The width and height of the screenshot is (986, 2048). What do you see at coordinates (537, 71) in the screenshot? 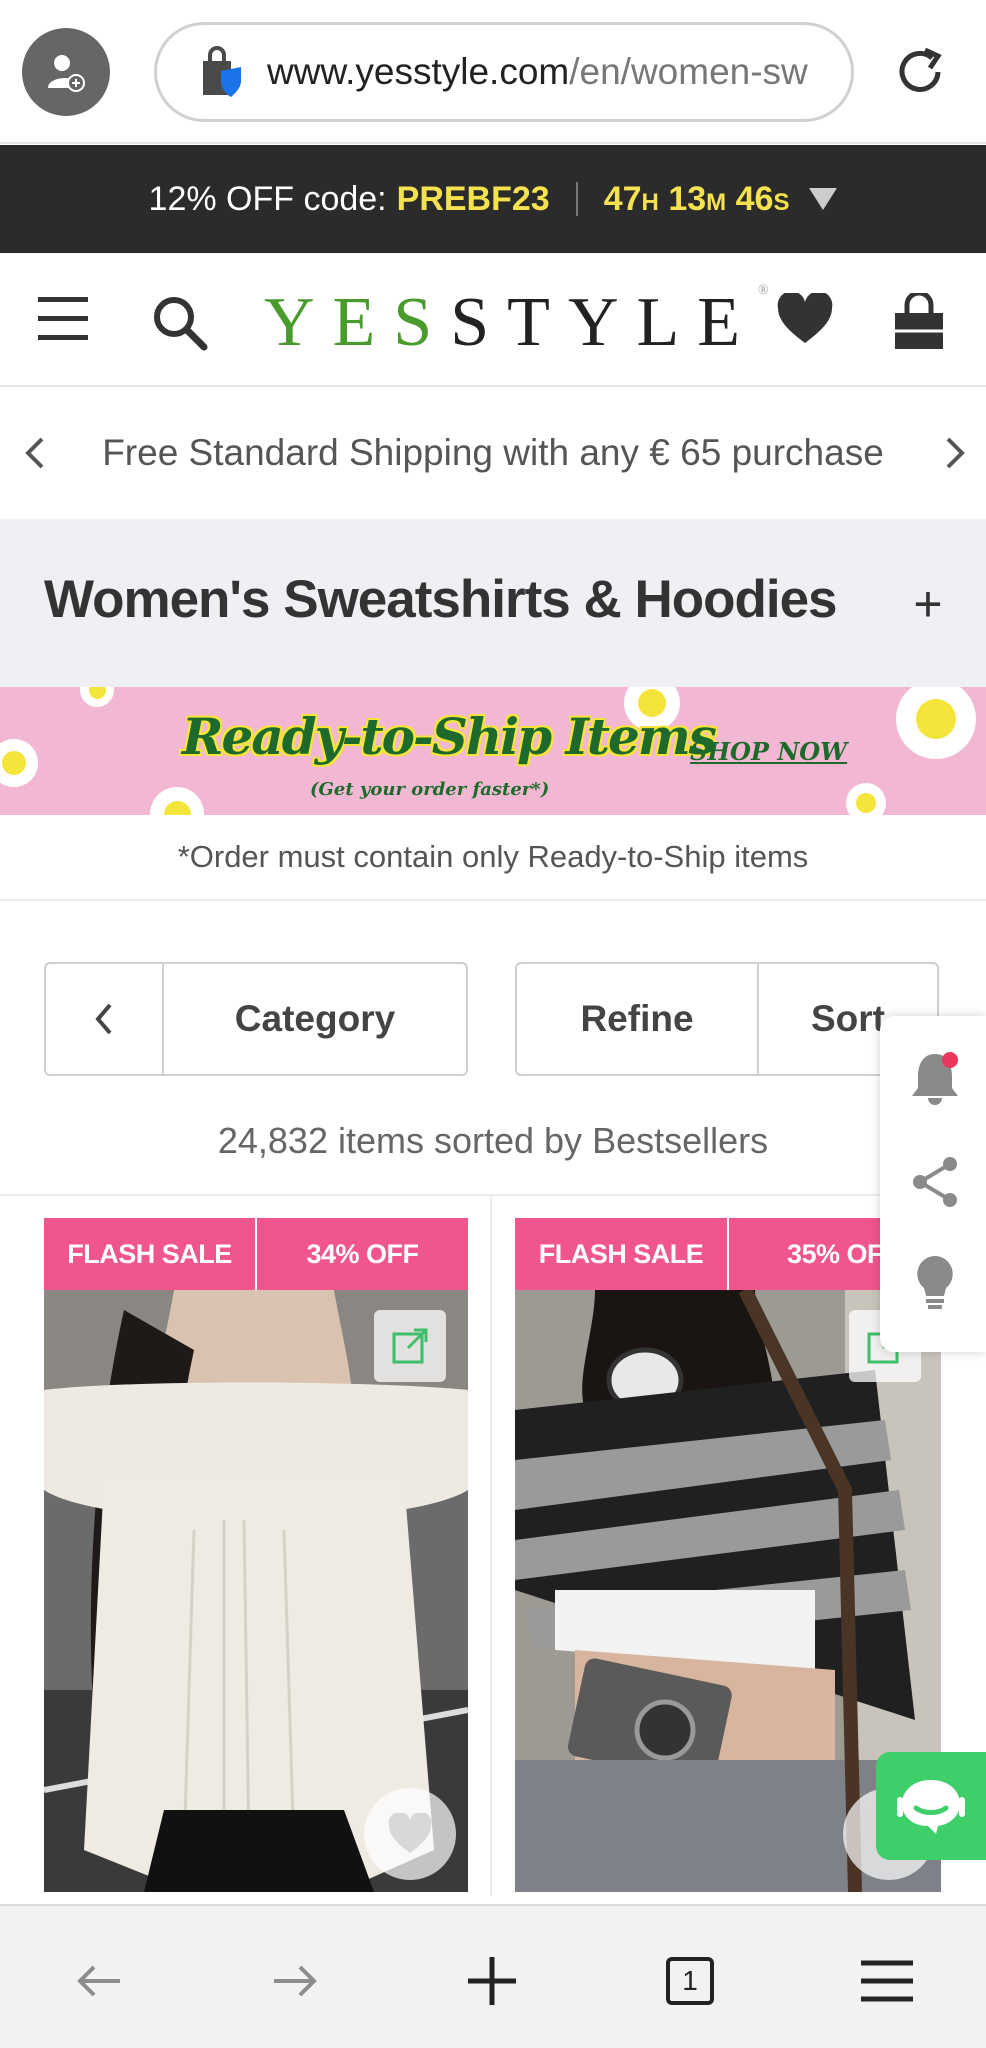
I see `url-text: www.yesstyle.com/en/women-sw` at bounding box center [537, 71].